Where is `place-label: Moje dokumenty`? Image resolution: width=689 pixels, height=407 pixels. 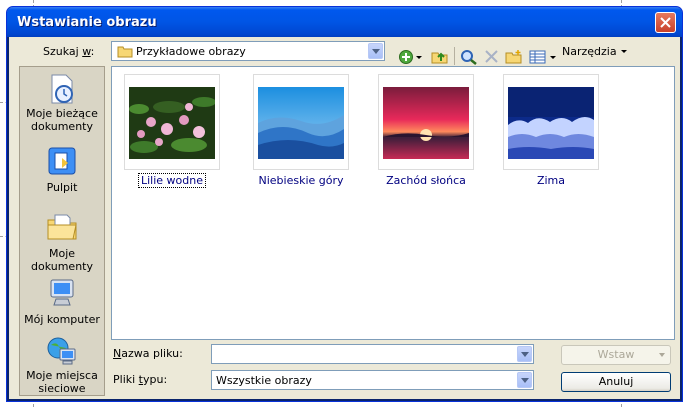
place-label: Moje dokumenty is located at coordinates (62, 260).